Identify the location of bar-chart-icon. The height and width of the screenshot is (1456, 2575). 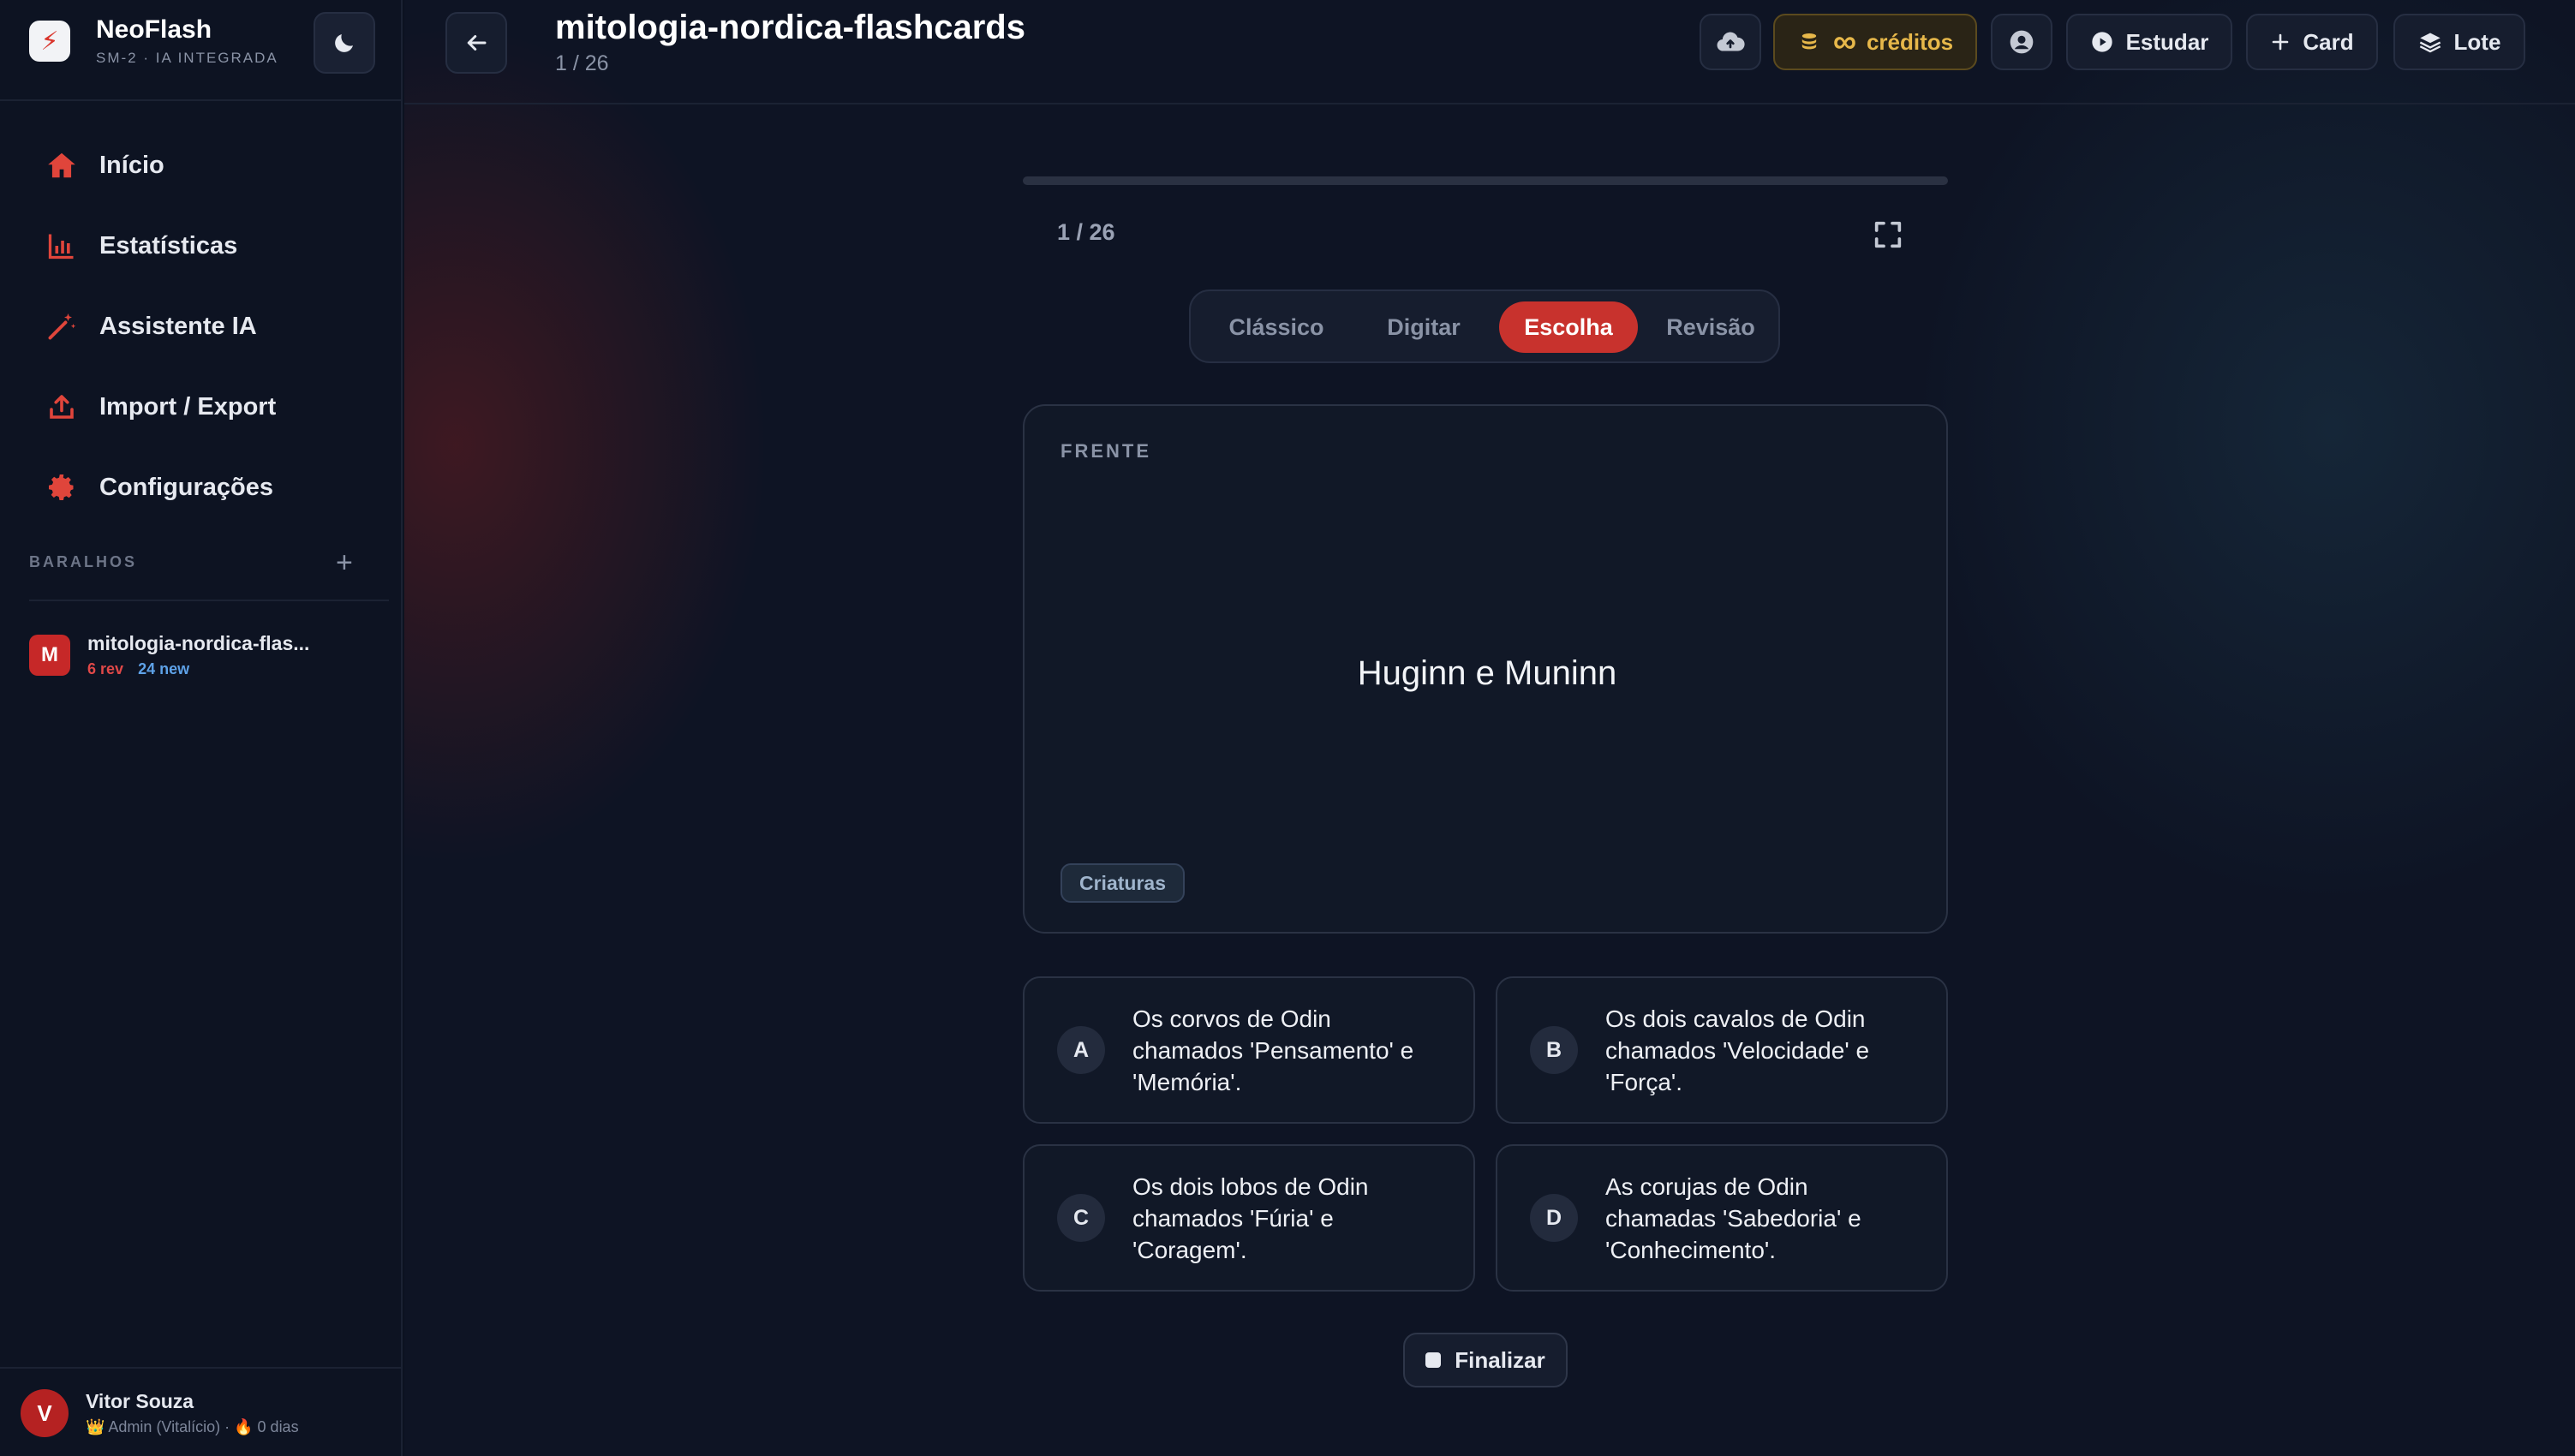
(62, 246).